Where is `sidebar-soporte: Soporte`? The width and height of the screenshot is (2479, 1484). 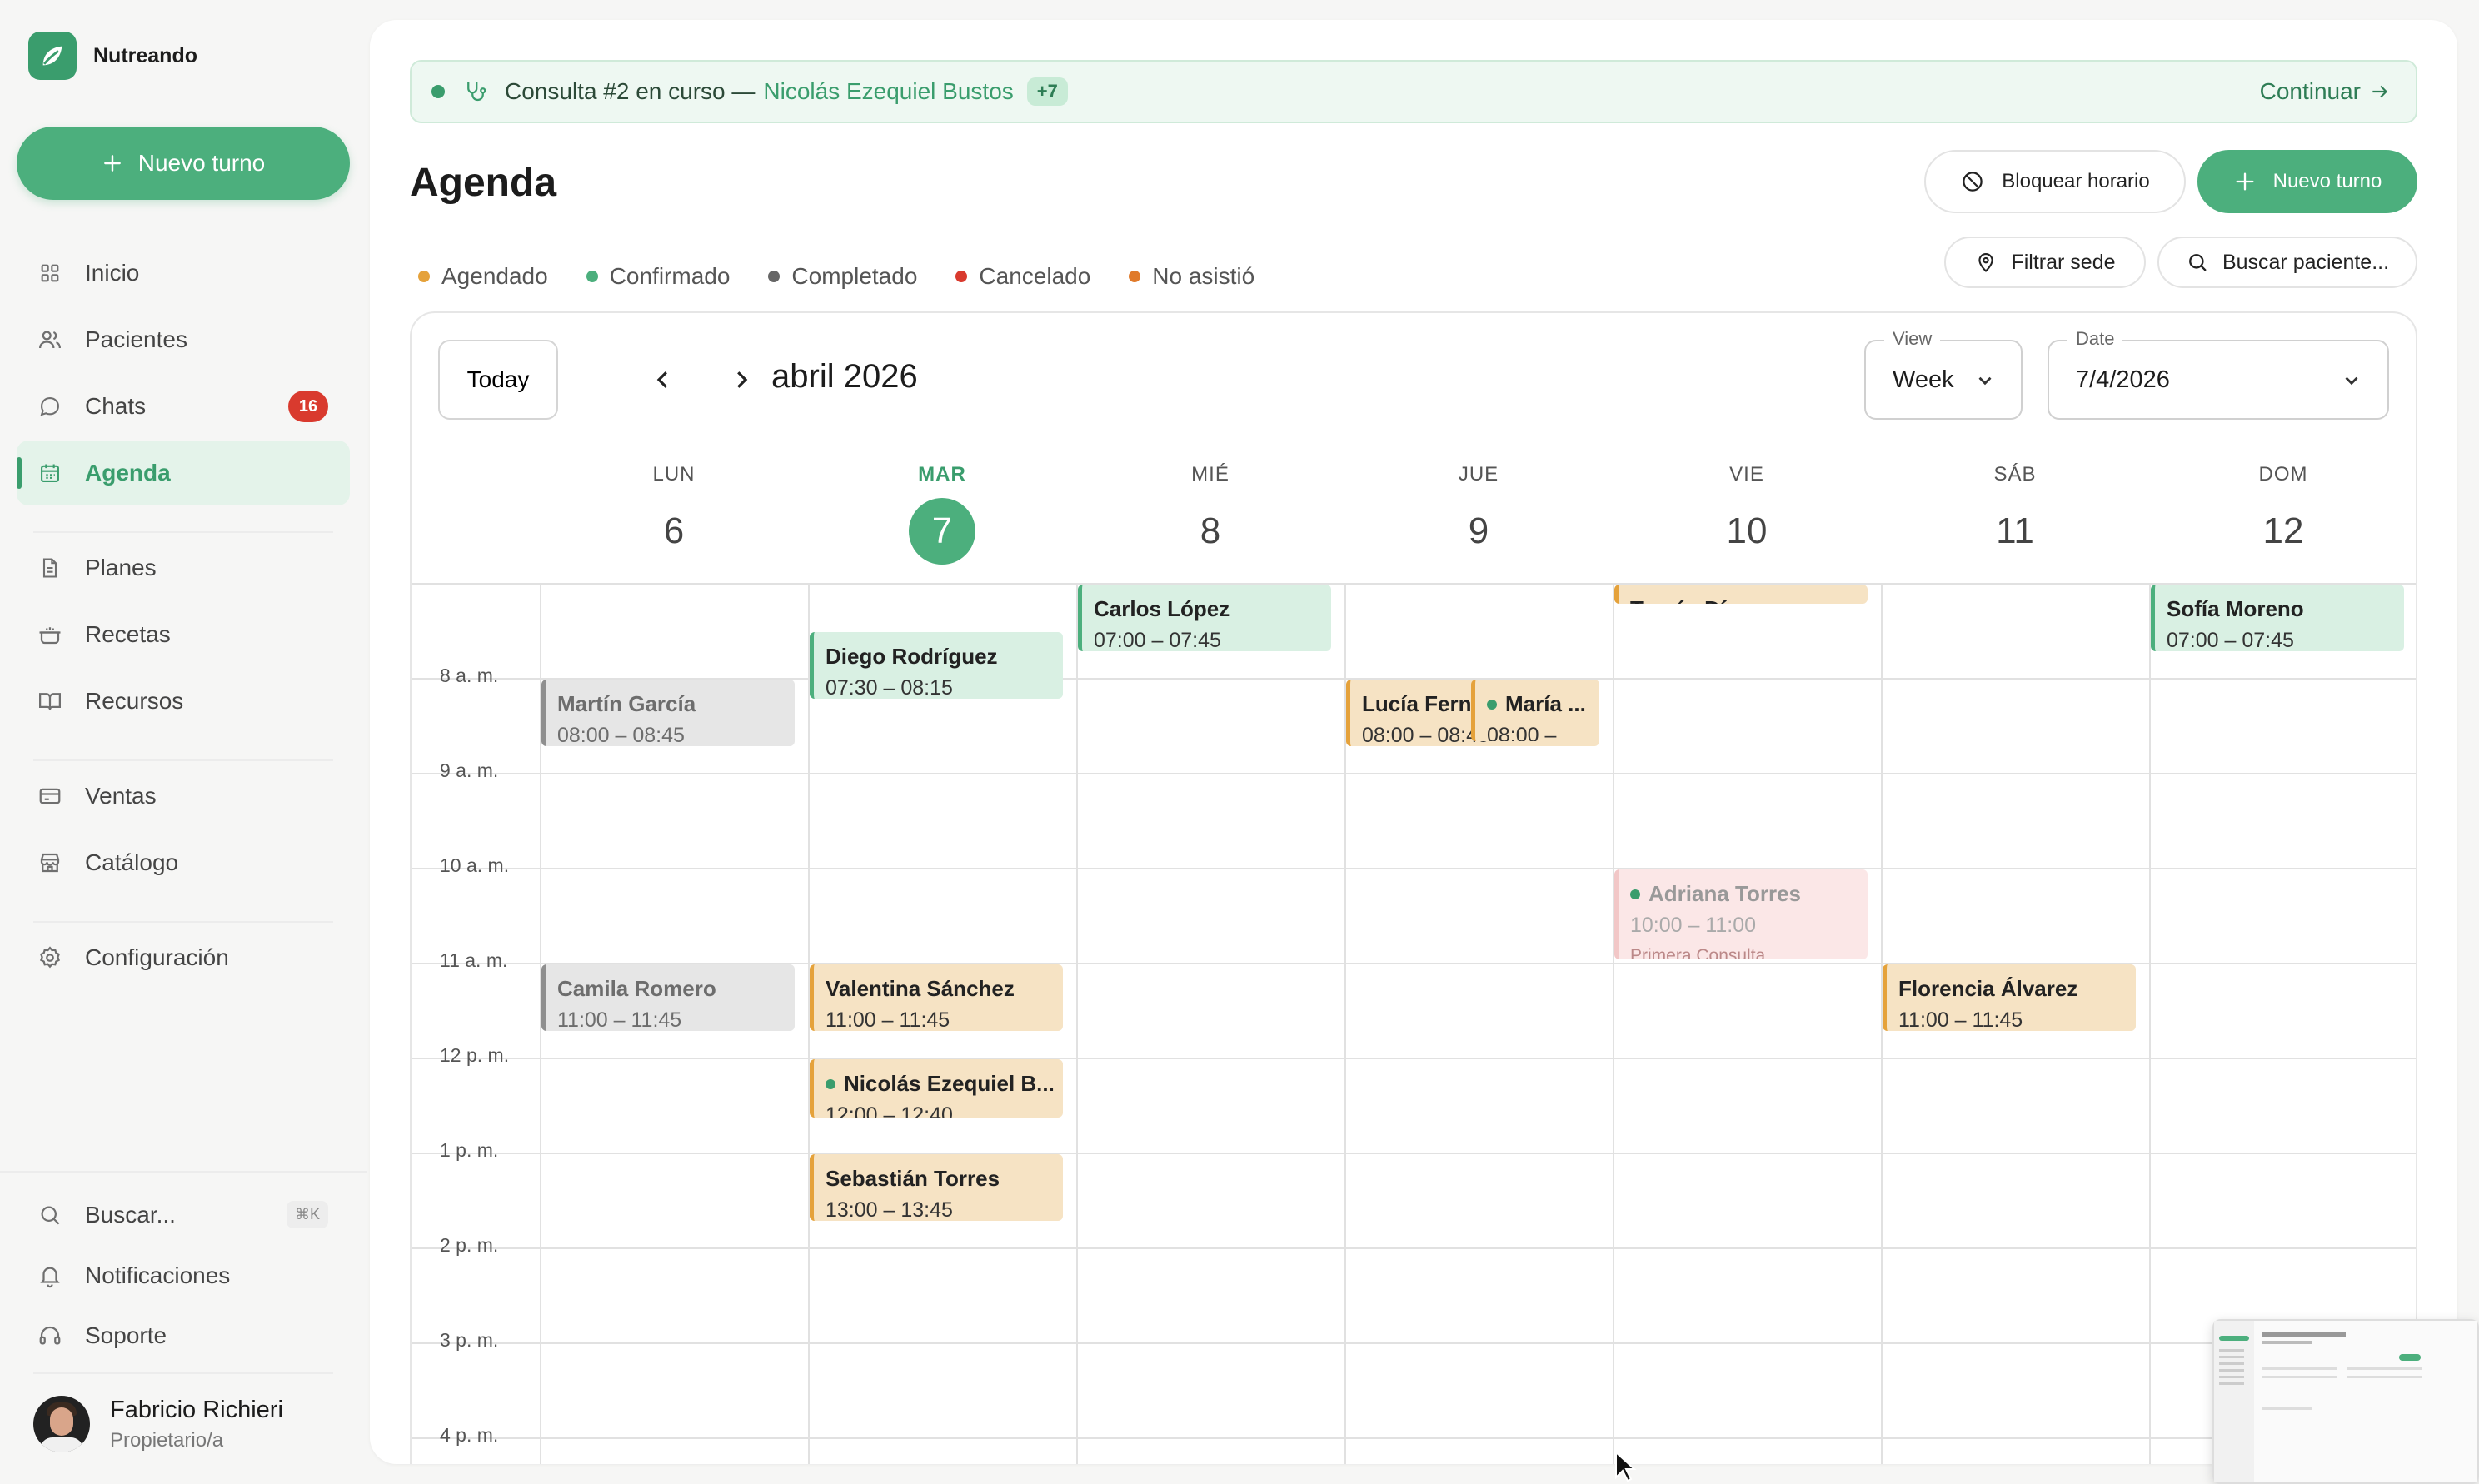
sidebar-soporte: Soporte is located at coordinates (183, 1335).